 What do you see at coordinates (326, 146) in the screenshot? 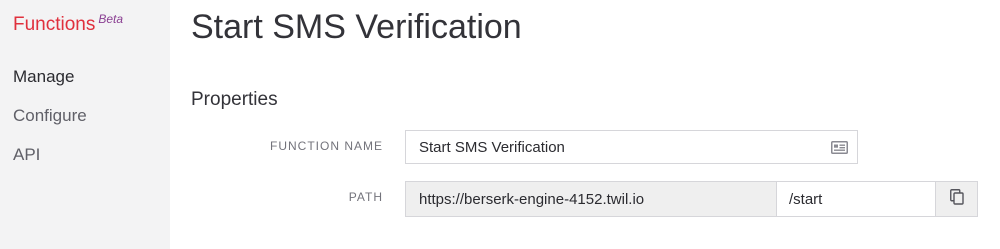
I see `function-name-label: FUNCTION NAME` at bounding box center [326, 146].